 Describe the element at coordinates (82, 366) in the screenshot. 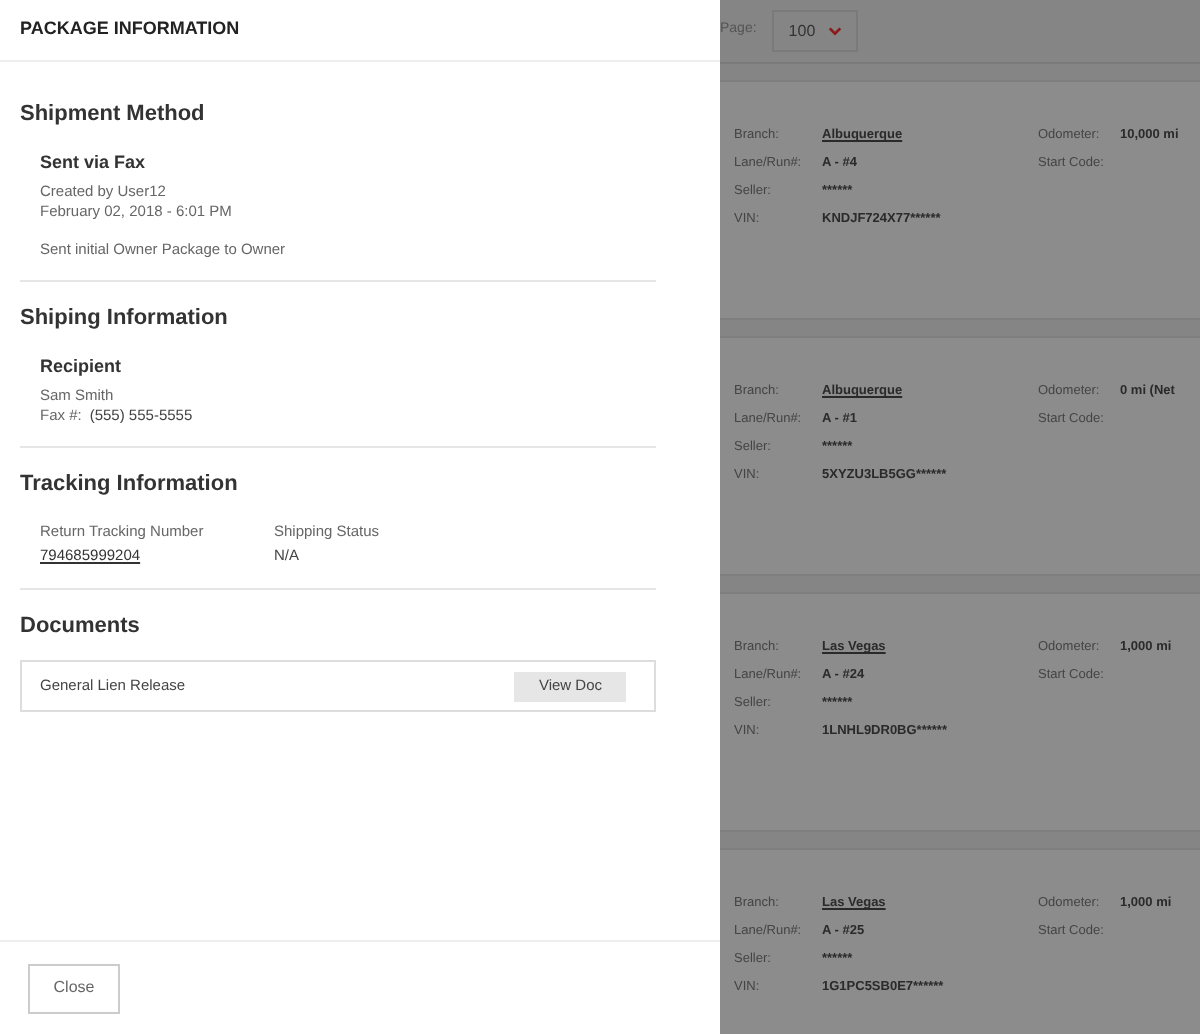

I see `recipient-label: Recipient` at that location.